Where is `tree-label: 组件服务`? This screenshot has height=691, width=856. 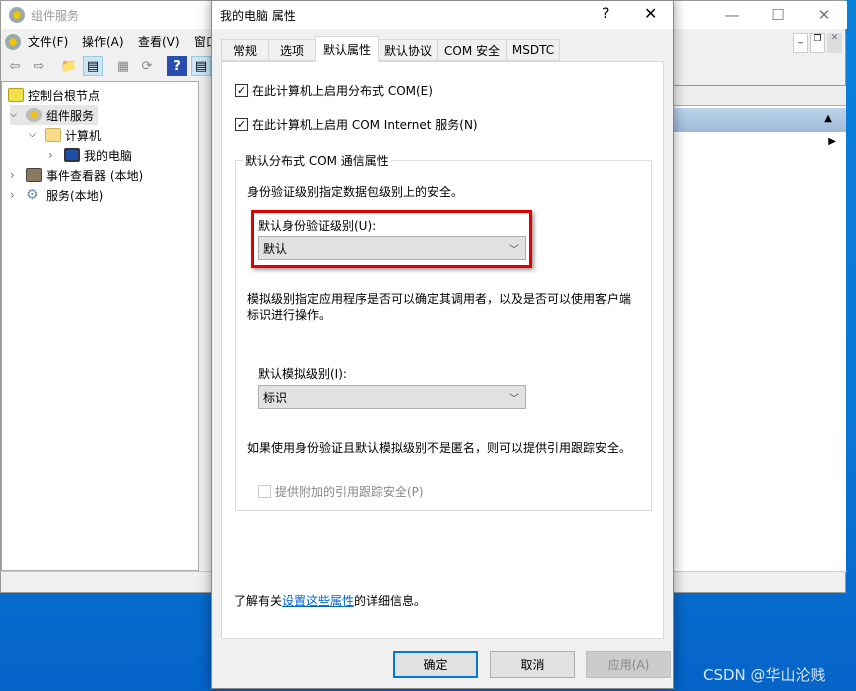
tree-label: 组件服务 is located at coordinates (70, 115).